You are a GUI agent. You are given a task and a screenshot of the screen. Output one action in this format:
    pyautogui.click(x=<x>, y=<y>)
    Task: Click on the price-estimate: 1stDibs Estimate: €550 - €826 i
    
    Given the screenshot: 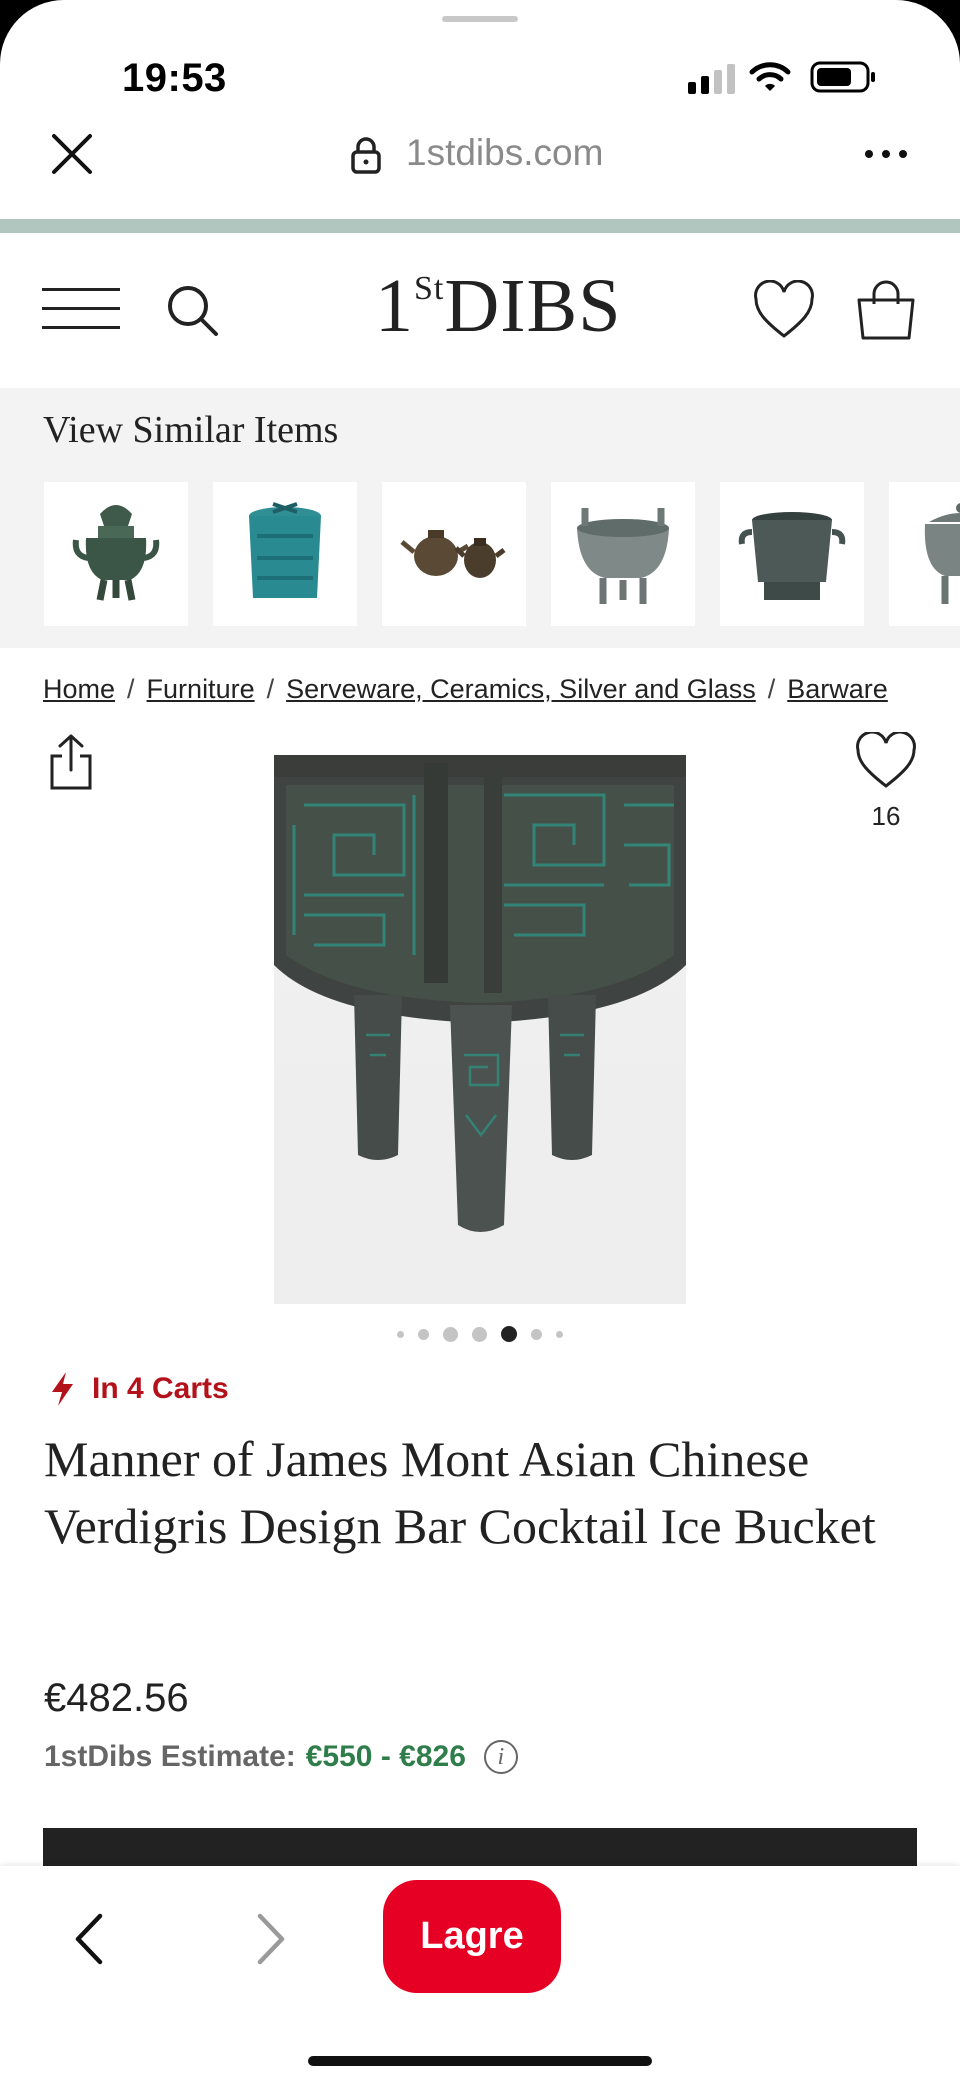 What is the action you would take?
    pyautogui.click(x=281, y=1757)
    